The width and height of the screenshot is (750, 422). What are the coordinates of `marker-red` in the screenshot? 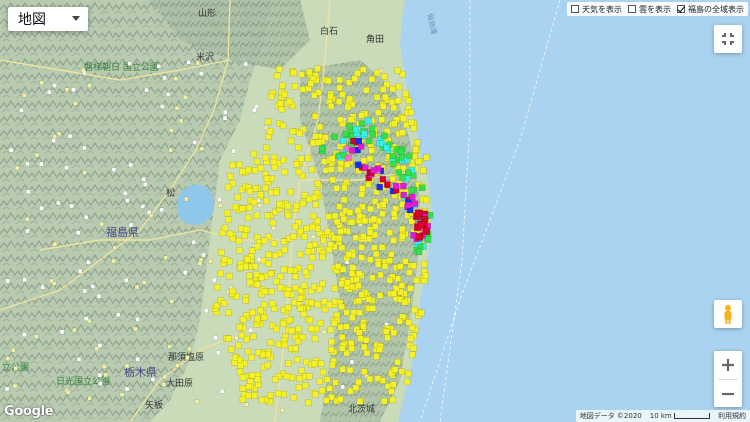 It's located at (419, 213).